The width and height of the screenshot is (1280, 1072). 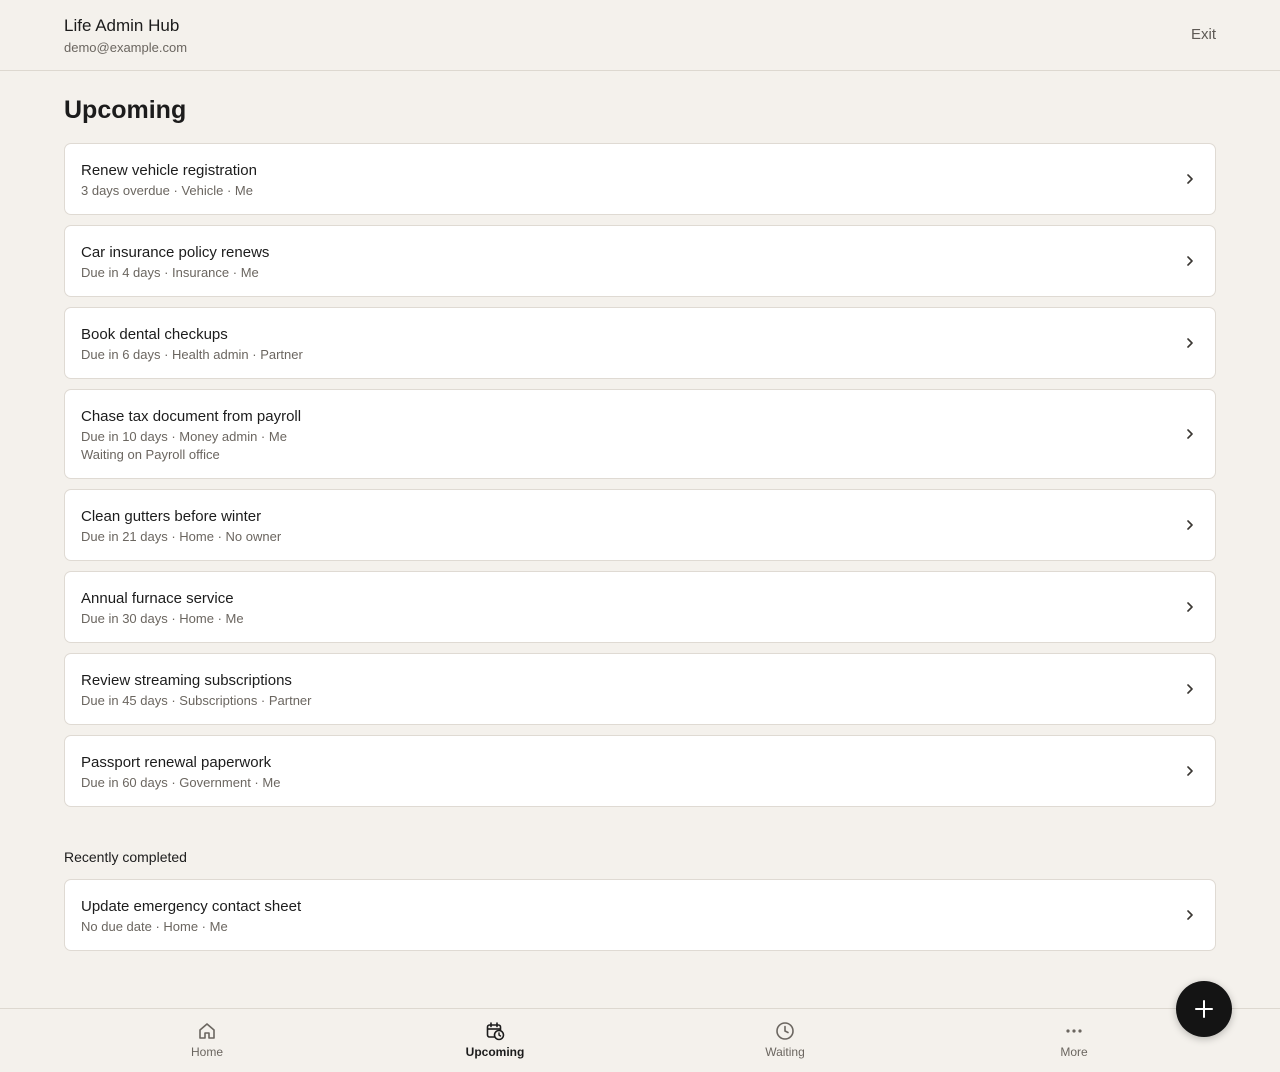 What do you see at coordinates (196, 700) in the screenshot?
I see `task-meta: Due in 45 days · Subscriptions · Partner` at bounding box center [196, 700].